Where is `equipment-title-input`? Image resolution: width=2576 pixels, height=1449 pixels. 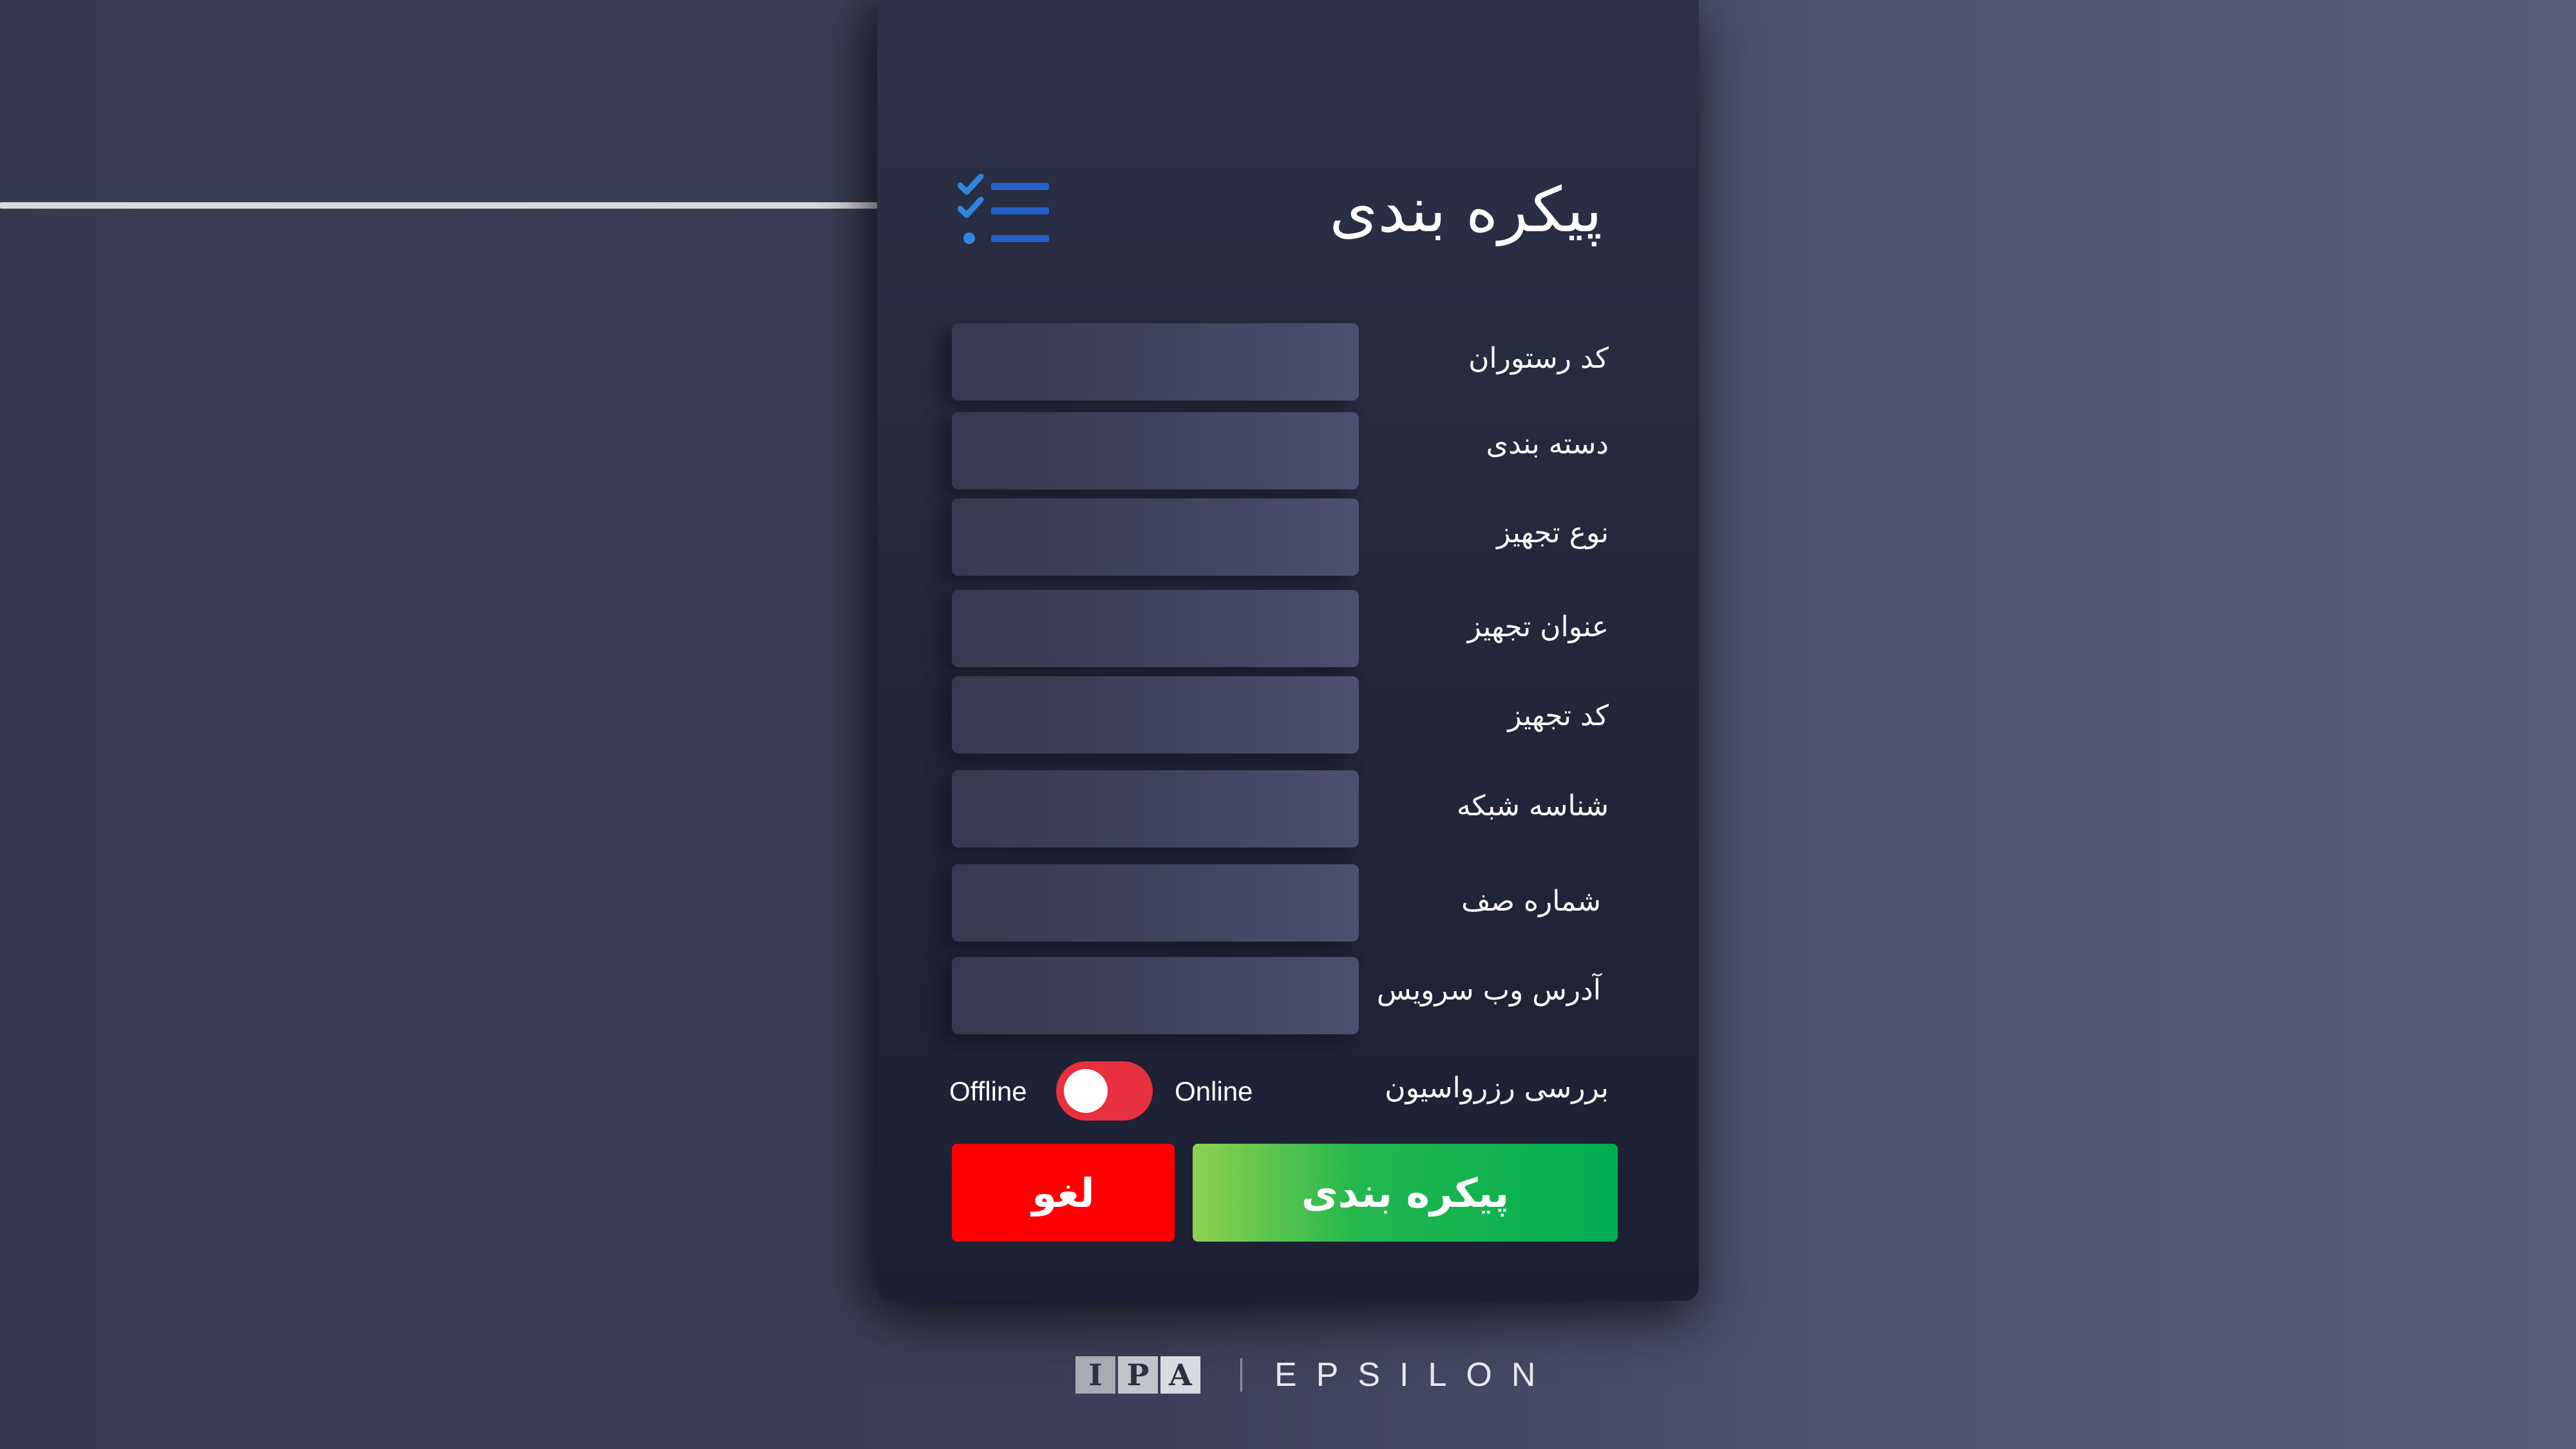
equipment-title-input is located at coordinates (1156, 628).